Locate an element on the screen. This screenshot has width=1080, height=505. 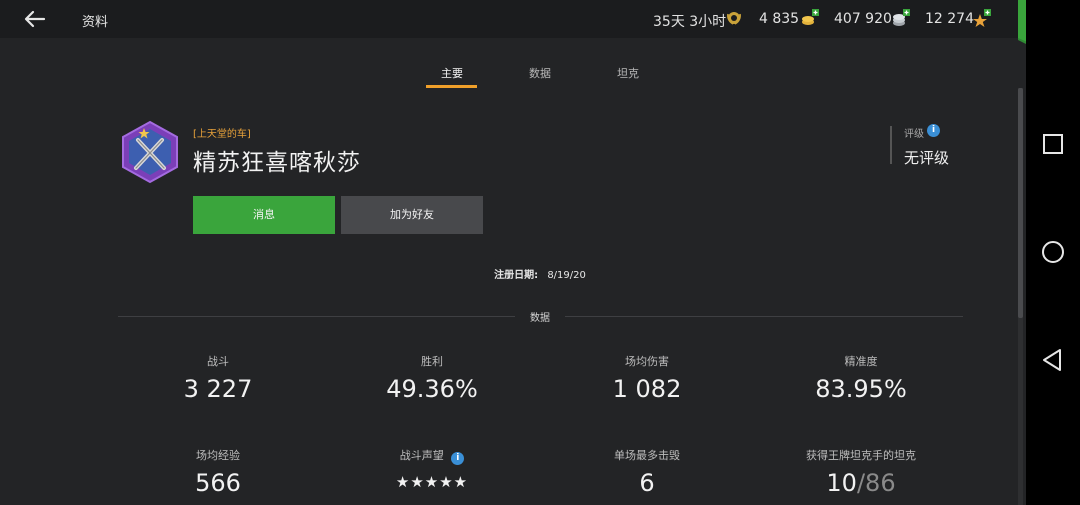
registration-date: 注册日期: 8/19/20 is located at coordinates (540, 273).